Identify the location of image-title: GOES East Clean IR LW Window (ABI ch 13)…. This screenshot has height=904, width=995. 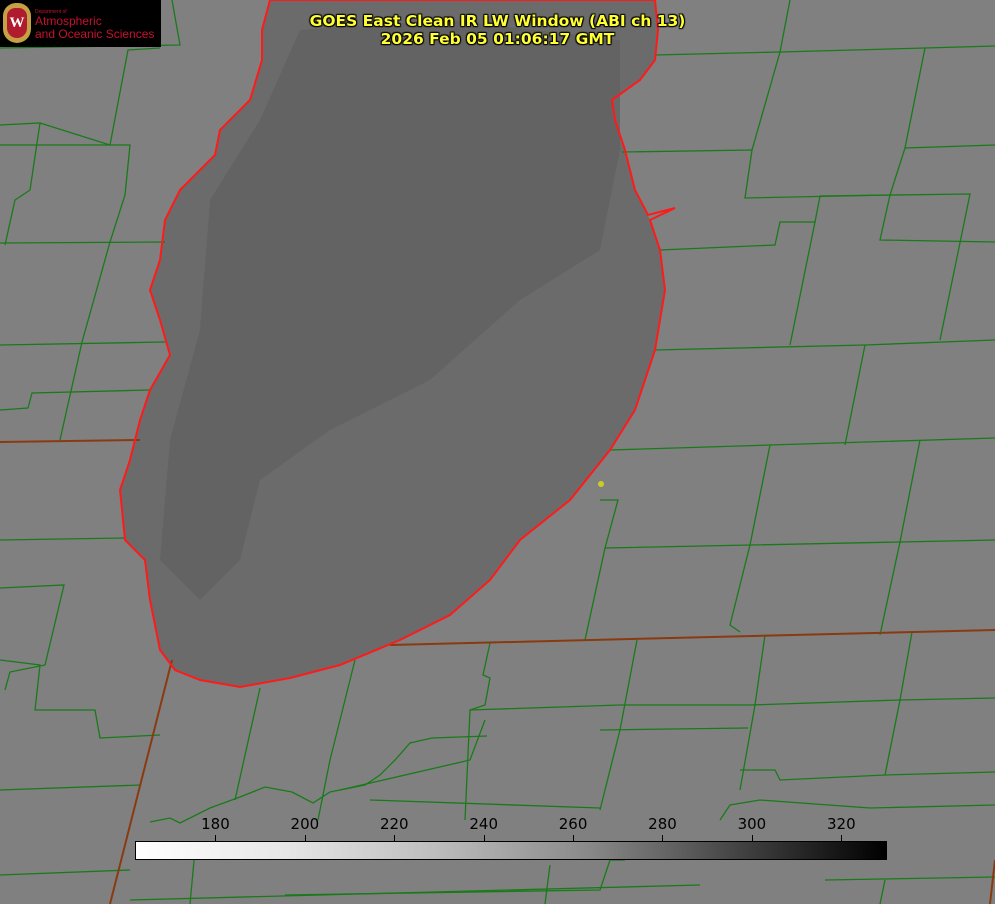
(497, 30).